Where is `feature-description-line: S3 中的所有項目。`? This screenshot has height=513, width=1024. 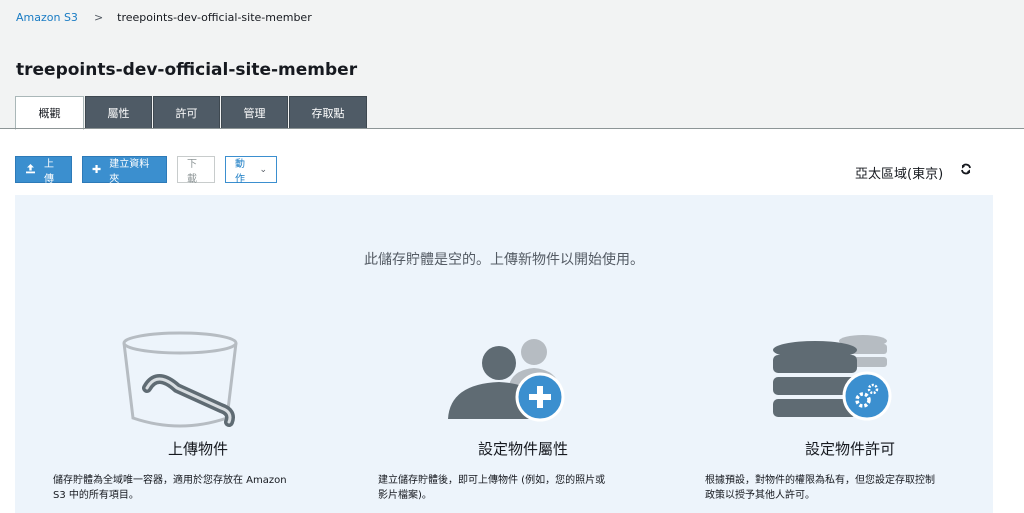
feature-description-line: S3 中的所有項目。 is located at coordinates (96, 495).